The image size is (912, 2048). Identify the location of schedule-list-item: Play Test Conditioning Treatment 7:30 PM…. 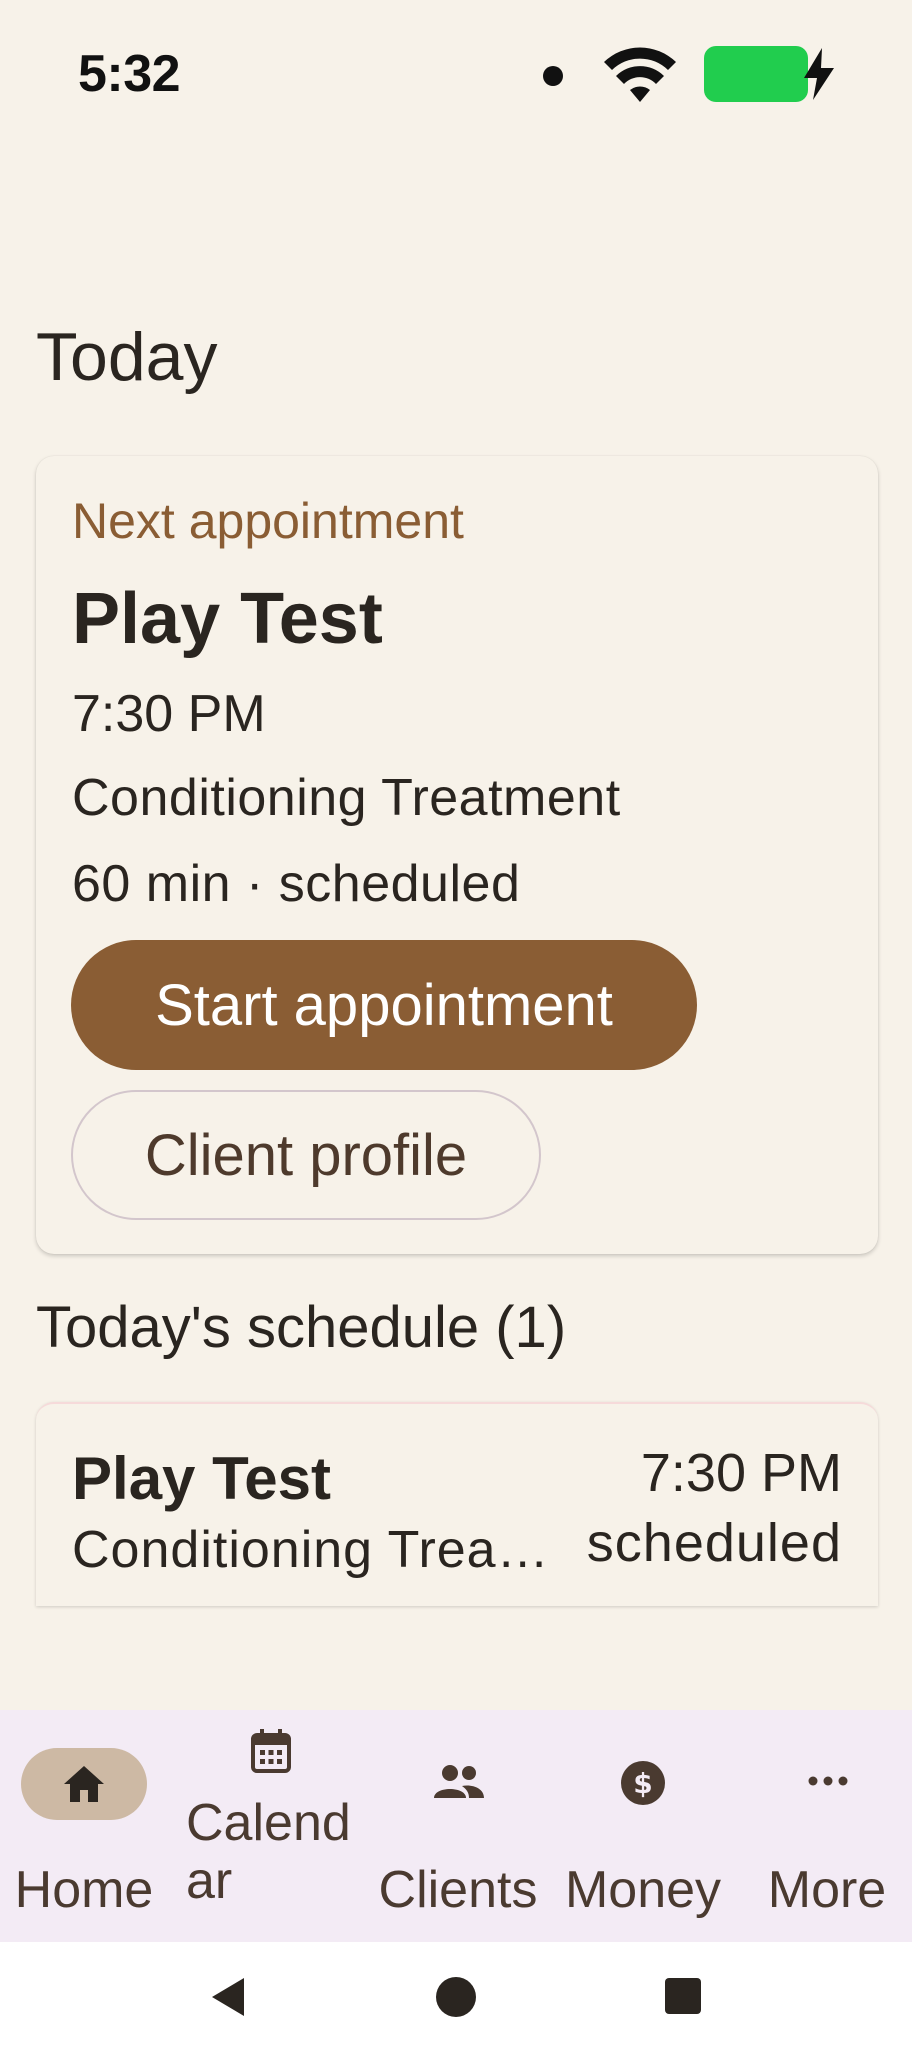
(457, 1504).